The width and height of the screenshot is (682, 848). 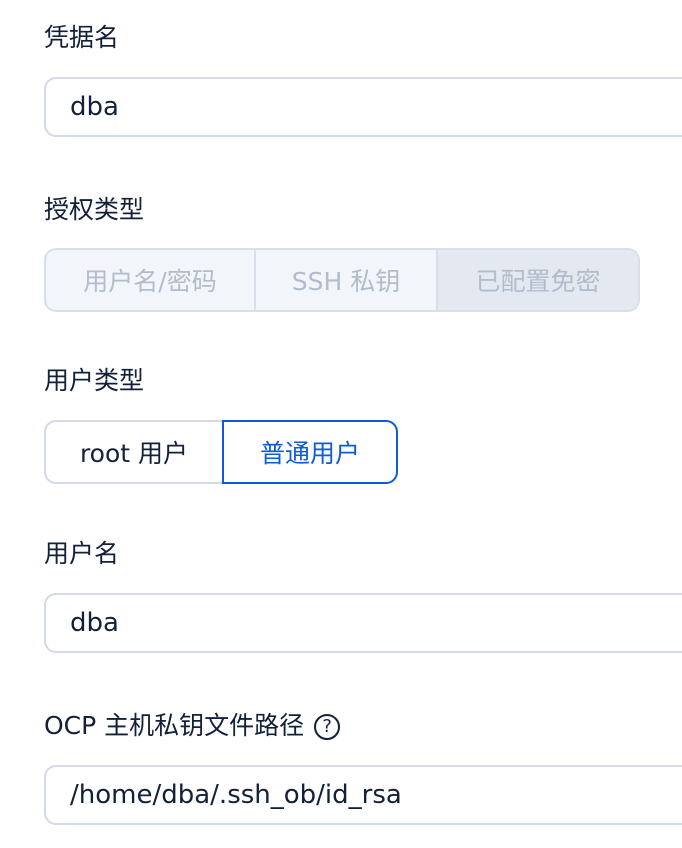 I want to click on credential-name-label: 凭据名, so click(x=82, y=37).